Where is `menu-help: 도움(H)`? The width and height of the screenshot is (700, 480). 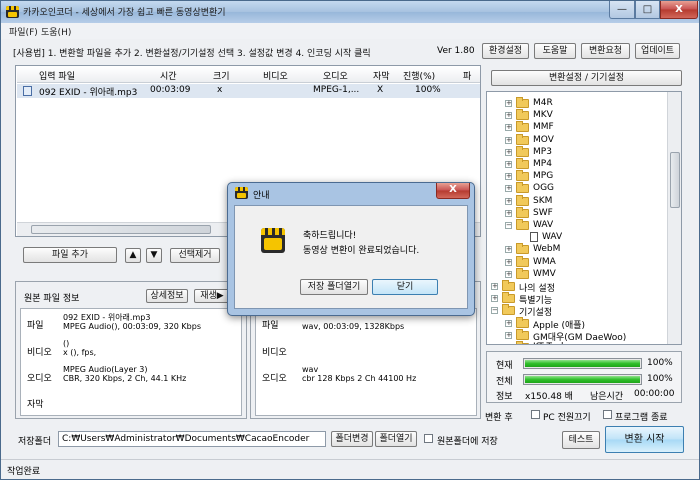 menu-help: 도움(H) is located at coordinates (56, 31).